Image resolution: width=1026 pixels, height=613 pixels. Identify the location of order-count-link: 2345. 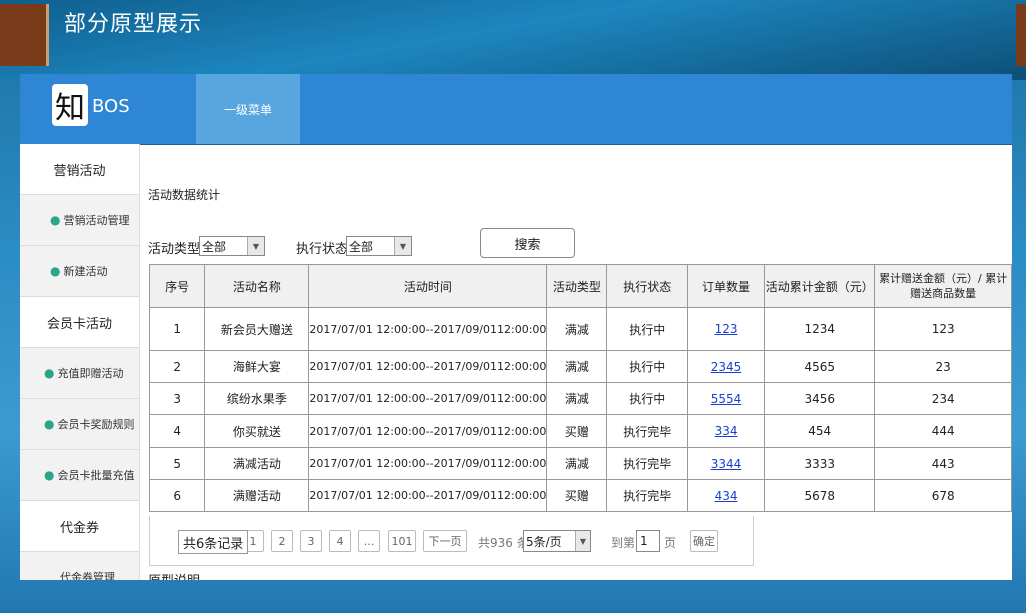
(726, 367).